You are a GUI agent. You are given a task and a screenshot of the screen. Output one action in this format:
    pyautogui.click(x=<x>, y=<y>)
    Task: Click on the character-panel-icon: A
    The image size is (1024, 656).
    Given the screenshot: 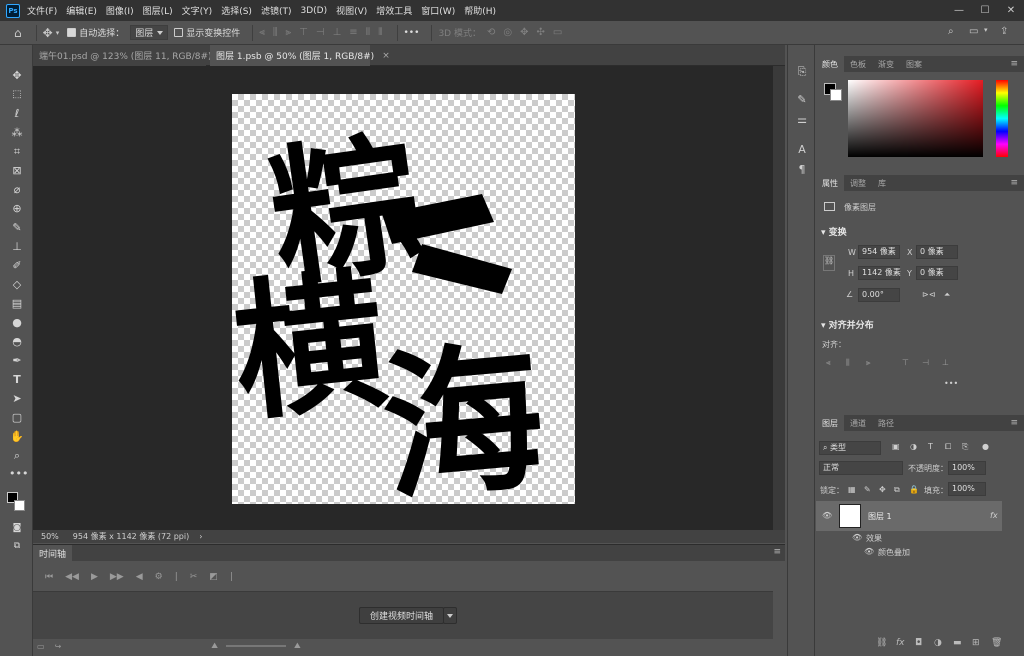 What is the action you would take?
    pyautogui.click(x=802, y=149)
    